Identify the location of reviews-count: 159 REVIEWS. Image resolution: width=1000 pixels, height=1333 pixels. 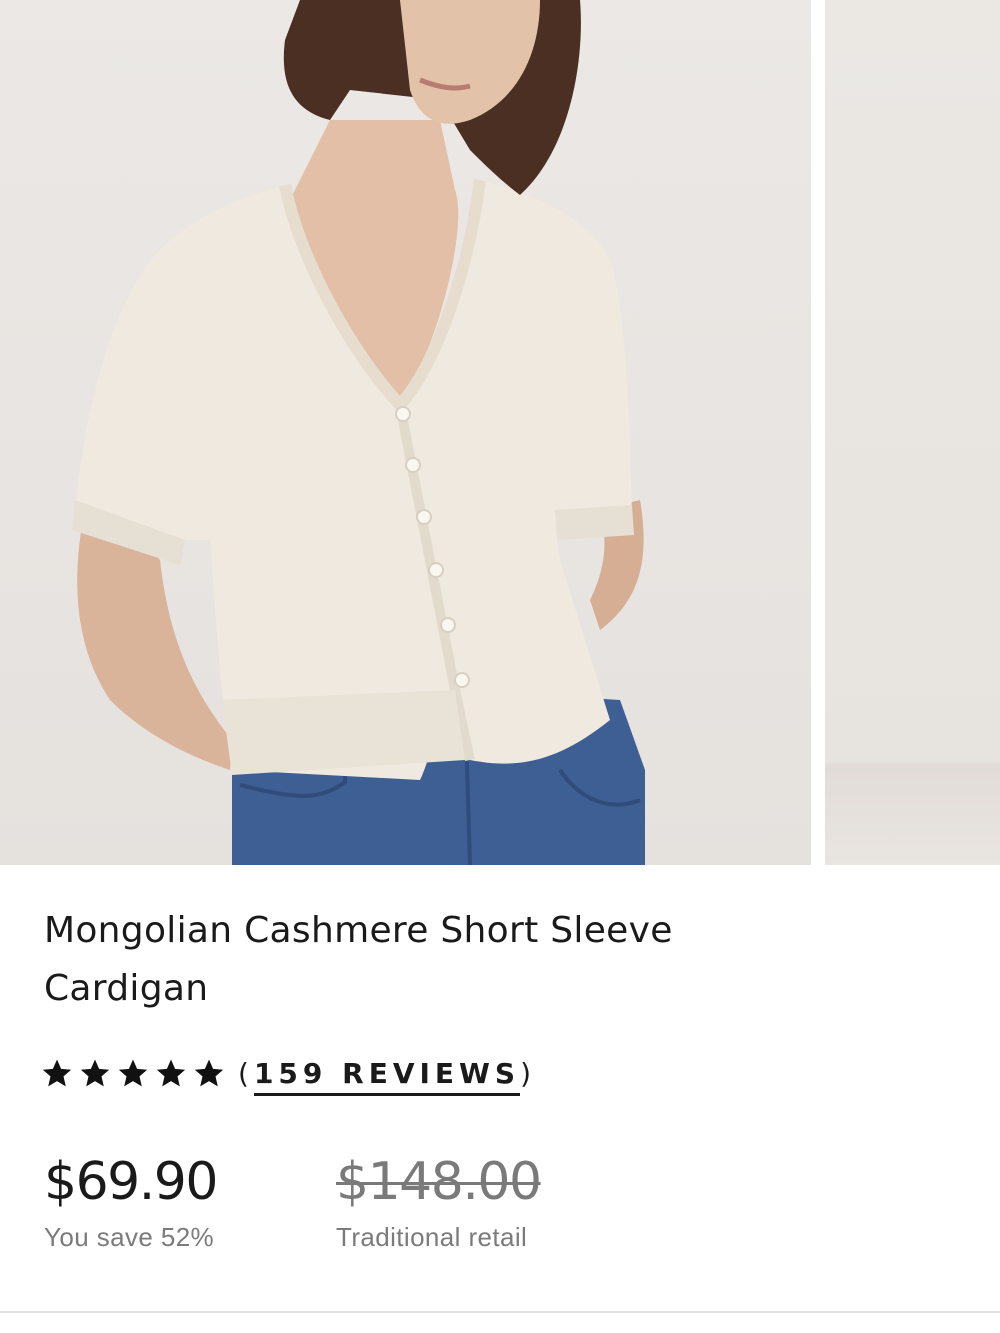
(387, 1076).